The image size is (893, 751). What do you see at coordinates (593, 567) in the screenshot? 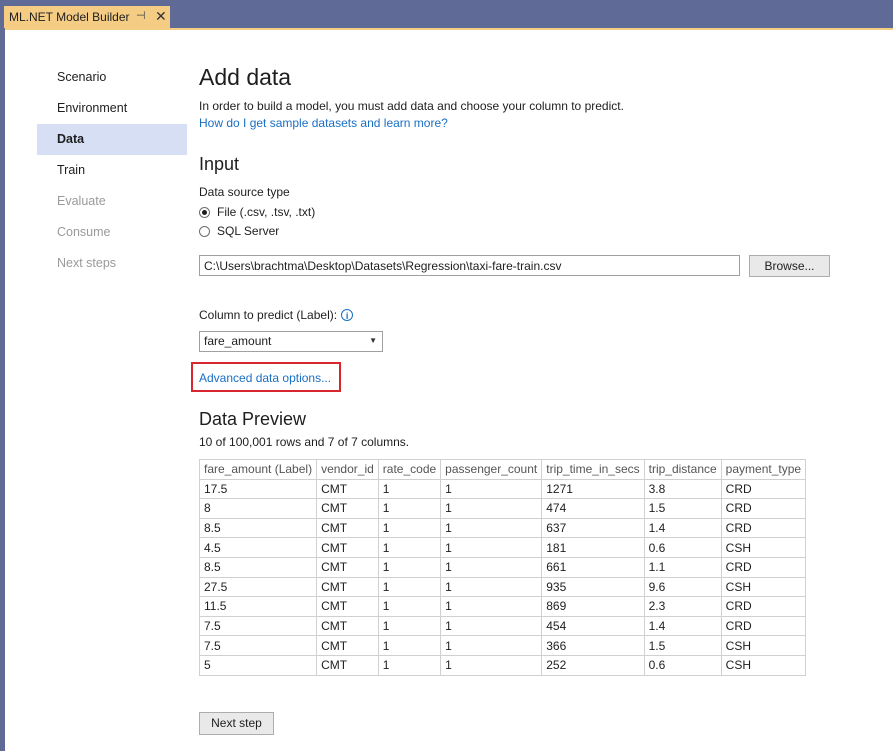
I see `table-cell: 661` at bounding box center [593, 567].